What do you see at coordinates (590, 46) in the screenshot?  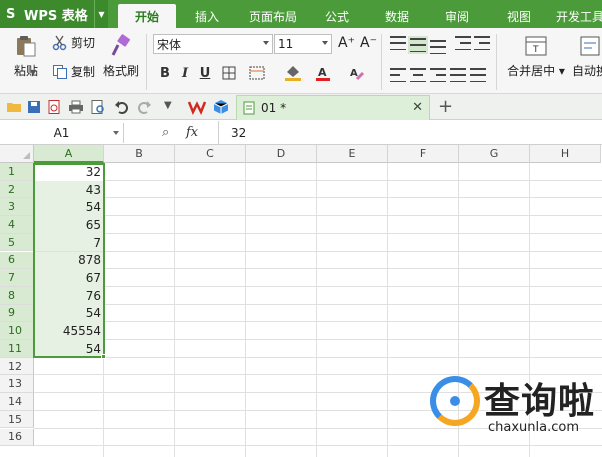 I see `wrap-text-icon` at bounding box center [590, 46].